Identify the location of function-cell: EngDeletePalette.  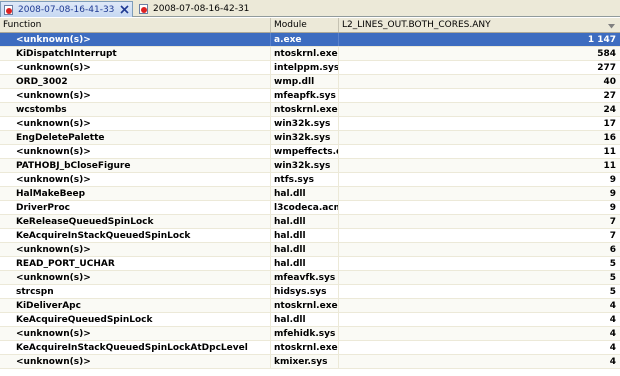
(135, 137).